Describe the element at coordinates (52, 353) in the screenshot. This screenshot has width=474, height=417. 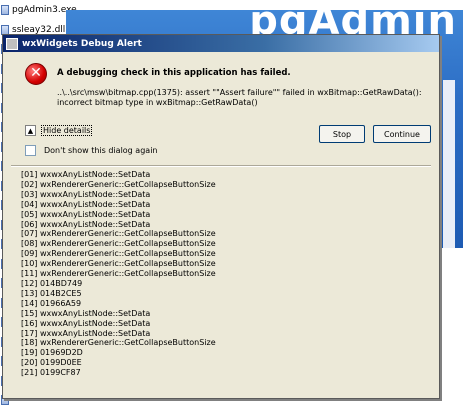
I see `stack-trace-line: [19] 01969D2D` at that location.